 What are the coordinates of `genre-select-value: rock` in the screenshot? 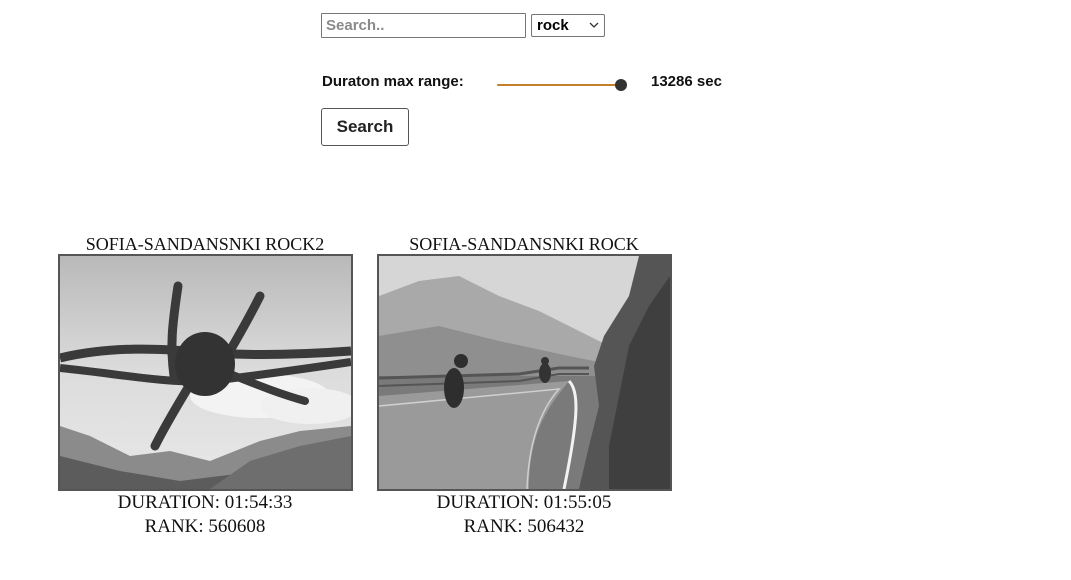 It's located at (553, 25).